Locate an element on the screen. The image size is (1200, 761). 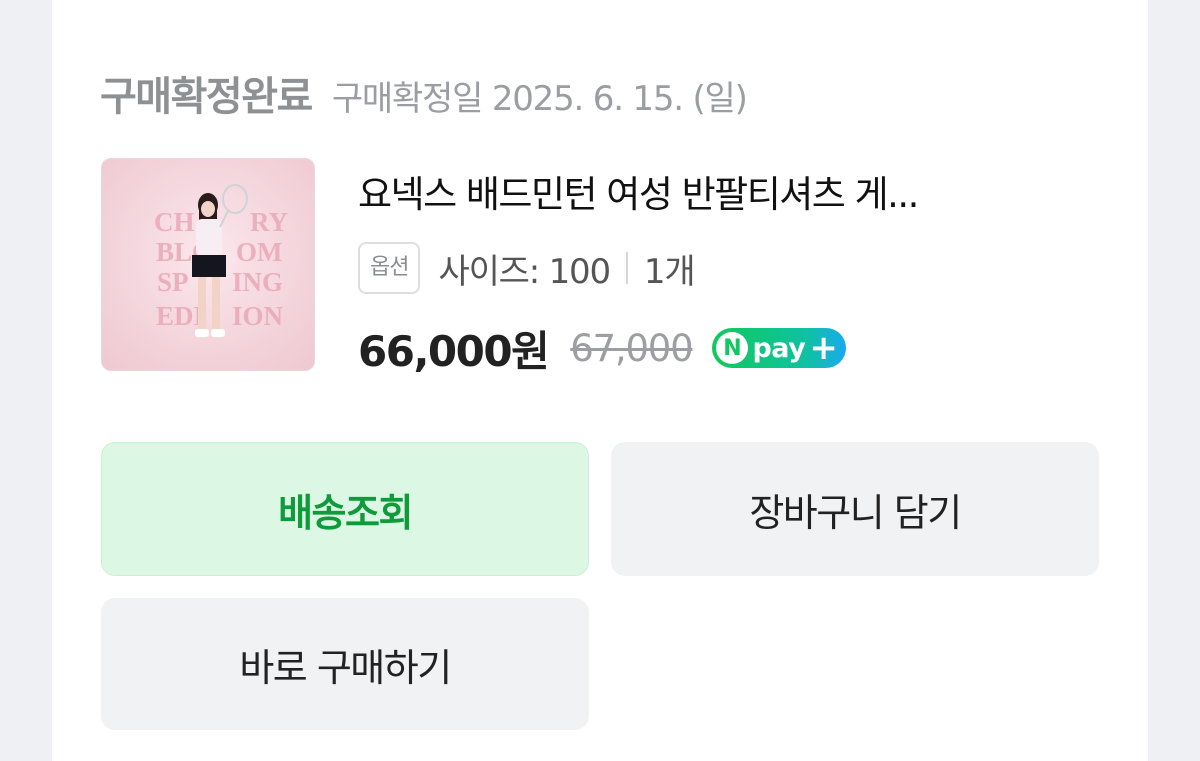
product-image: CH RY BLO OM SP ING EDI ION is located at coordinates (208, 264).